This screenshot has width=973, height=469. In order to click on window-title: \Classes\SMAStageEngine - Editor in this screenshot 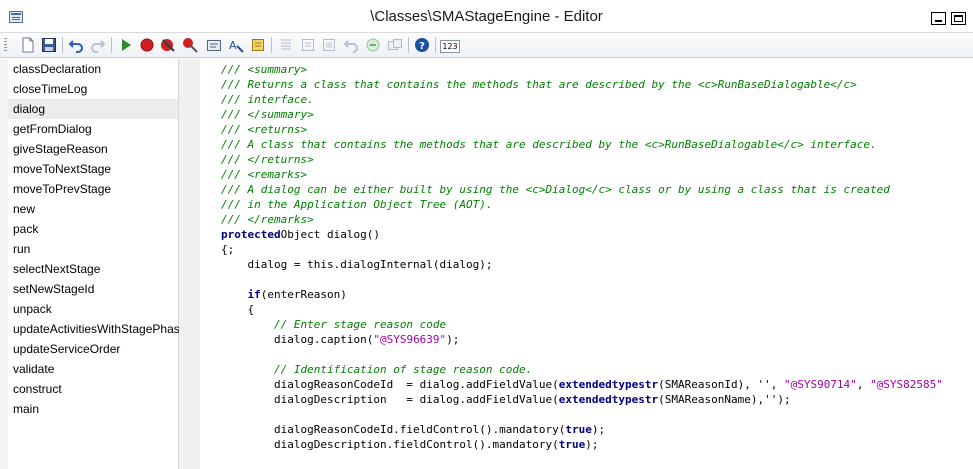, I will do `click(486, 16)`.